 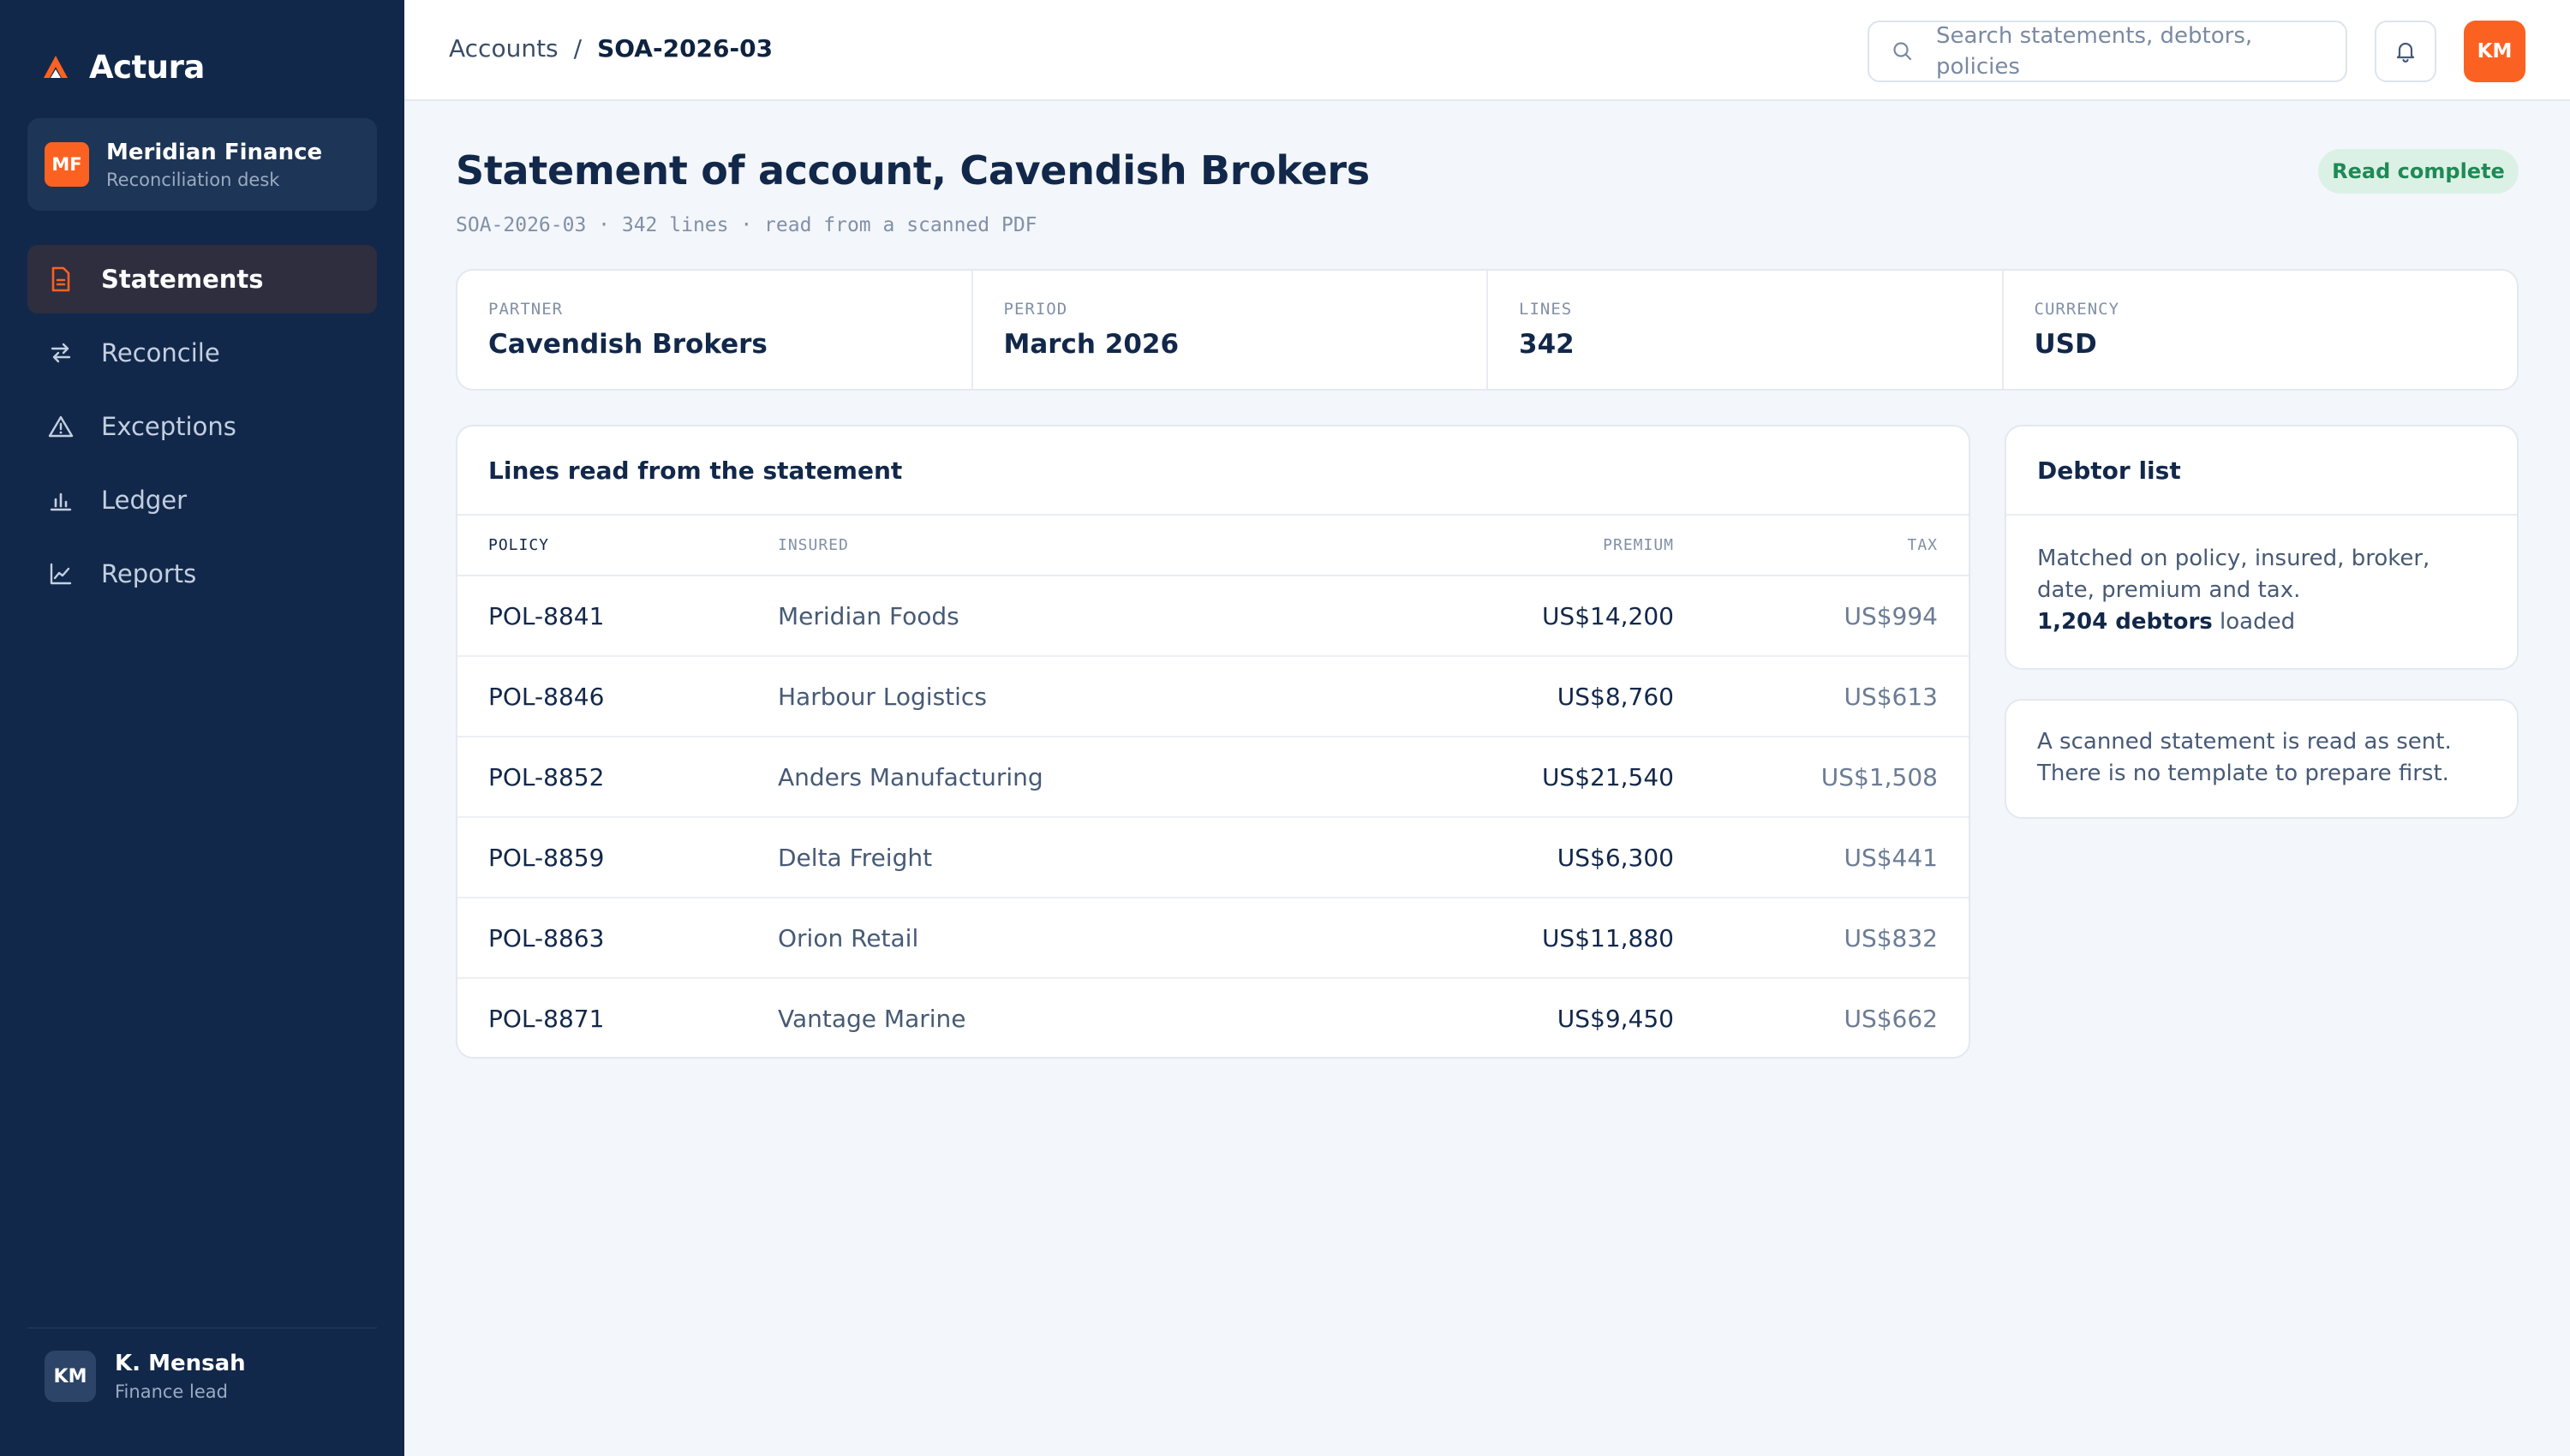 I want to click on org-subtitle: Reconciliation desk, so click(x=193, y=179).